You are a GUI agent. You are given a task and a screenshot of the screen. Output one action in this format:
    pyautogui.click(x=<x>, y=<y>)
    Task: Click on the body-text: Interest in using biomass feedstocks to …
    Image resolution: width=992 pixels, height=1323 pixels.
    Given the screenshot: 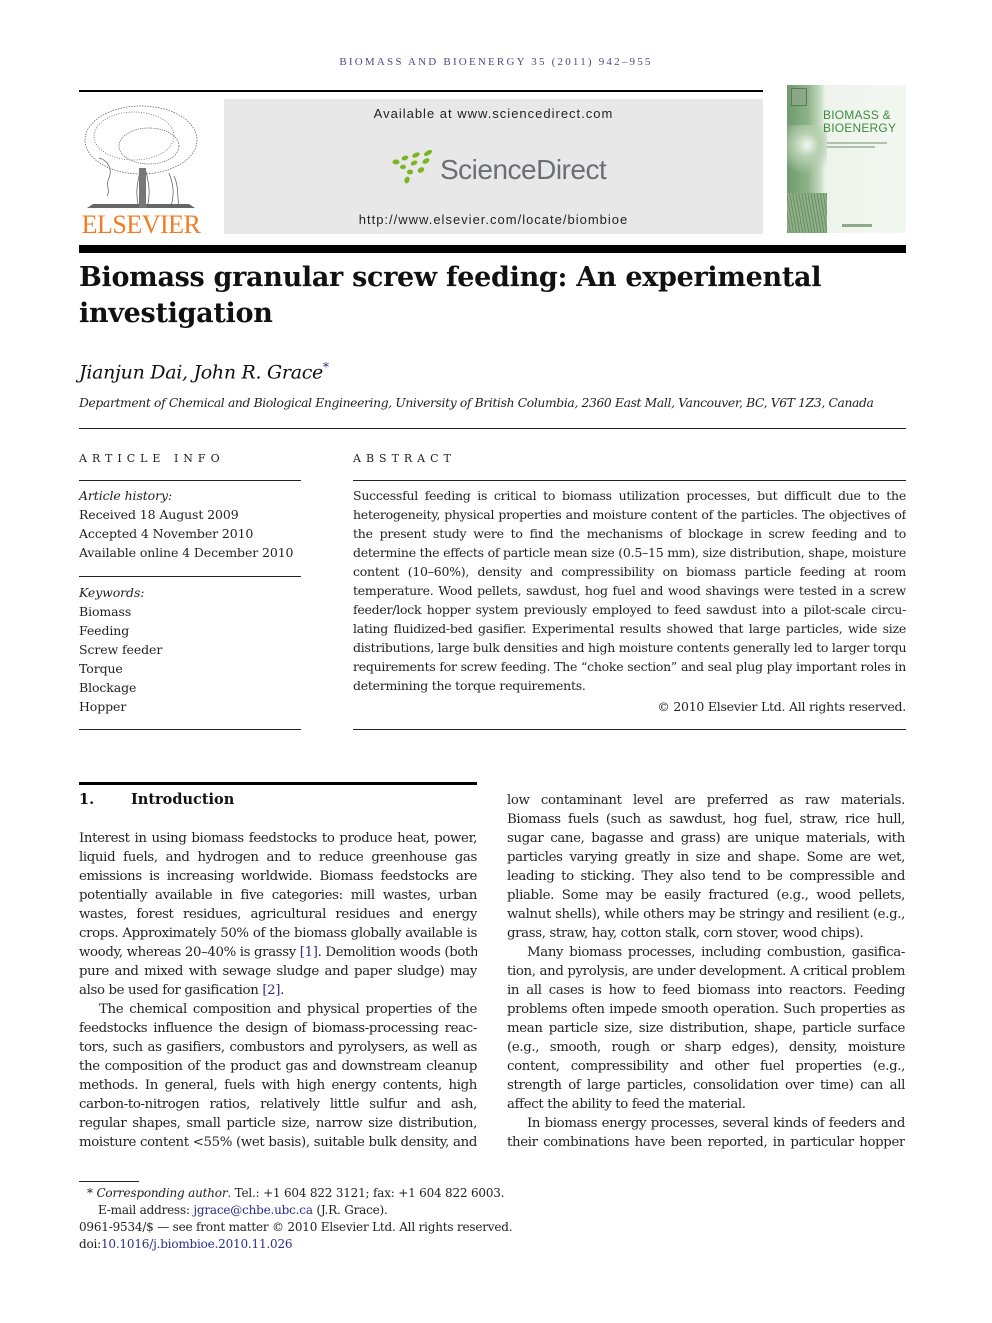 What is the action you would take?
    pyautogui.click(x=278, y=838)
    